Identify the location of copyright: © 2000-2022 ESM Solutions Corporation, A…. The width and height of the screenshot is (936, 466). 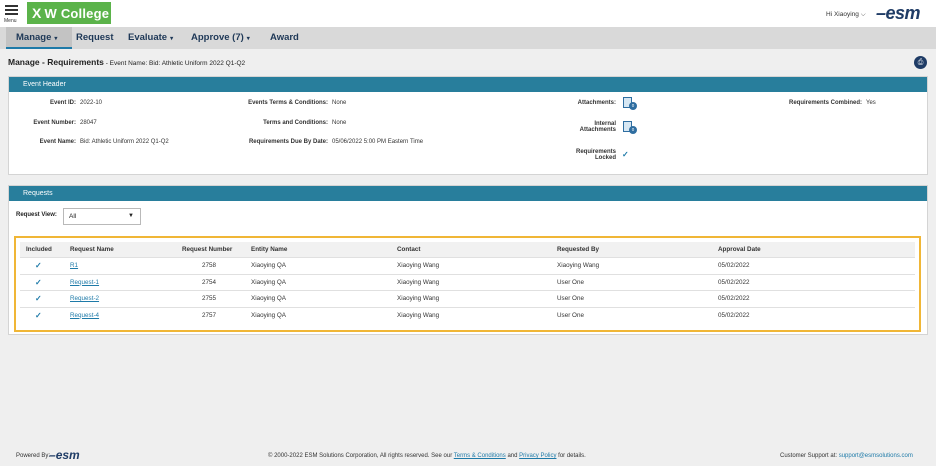
(427, 456).